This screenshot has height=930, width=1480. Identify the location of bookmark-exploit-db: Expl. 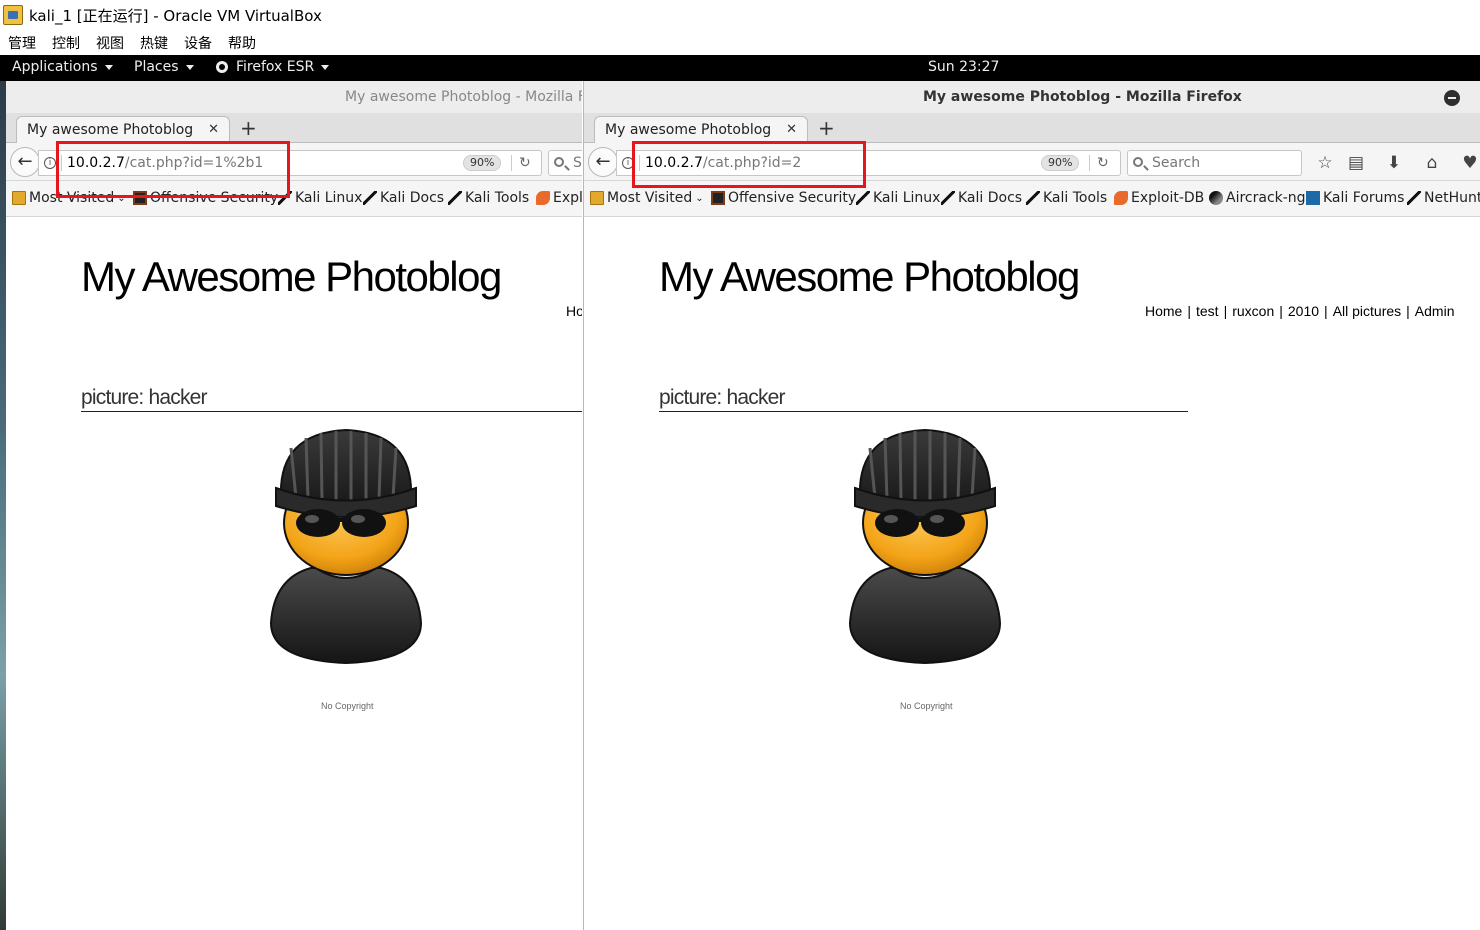
(559, 198).